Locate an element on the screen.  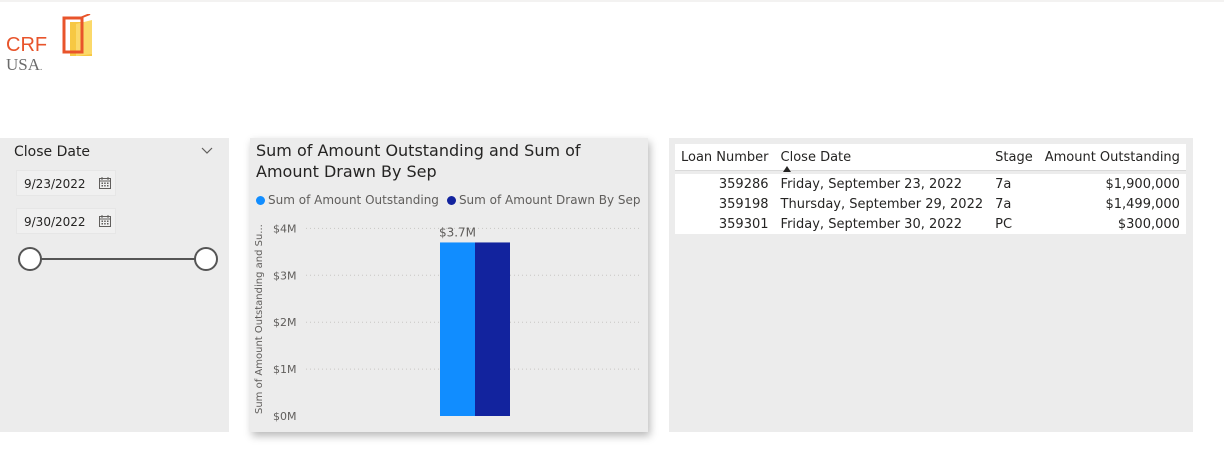
date-range-track is located at coordinates (118, 259).